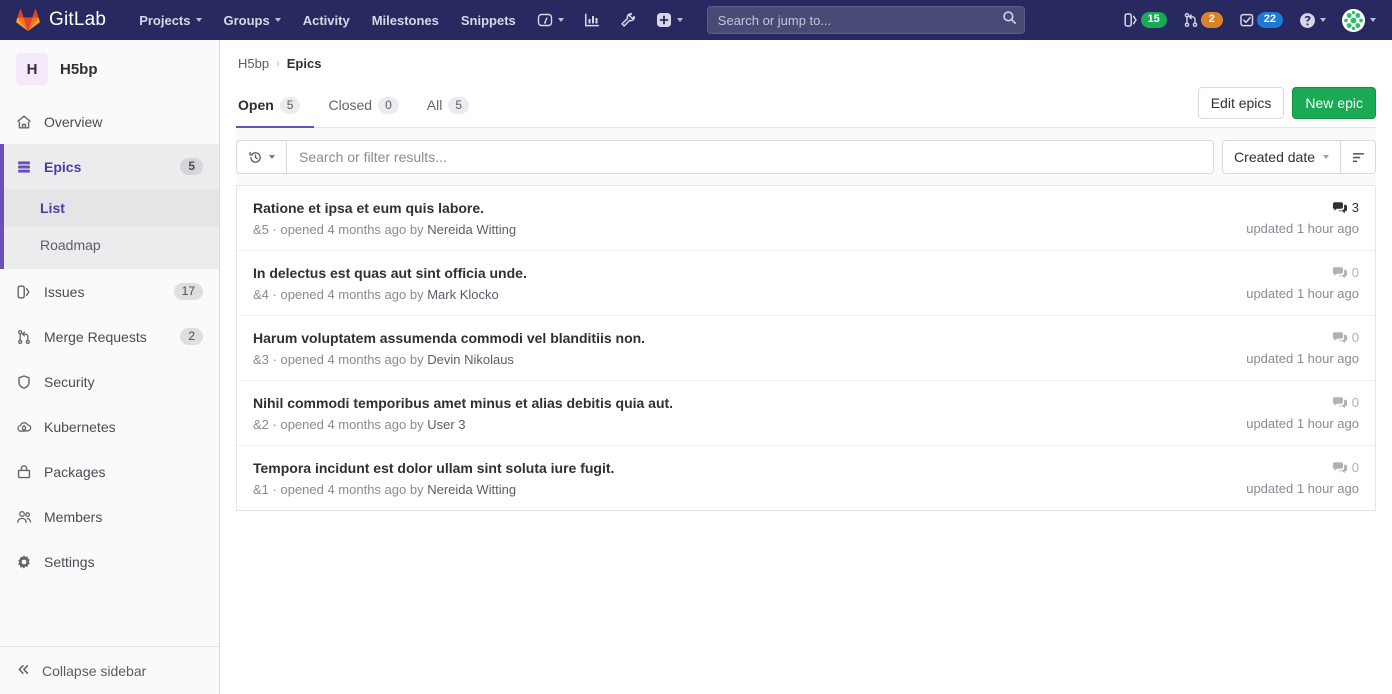 This screenshot has width=1392, height=694. Describe the element at coordinates (1286, 107) in the screenshot. I see `epics-actions: Edit epics New epic` at that location.